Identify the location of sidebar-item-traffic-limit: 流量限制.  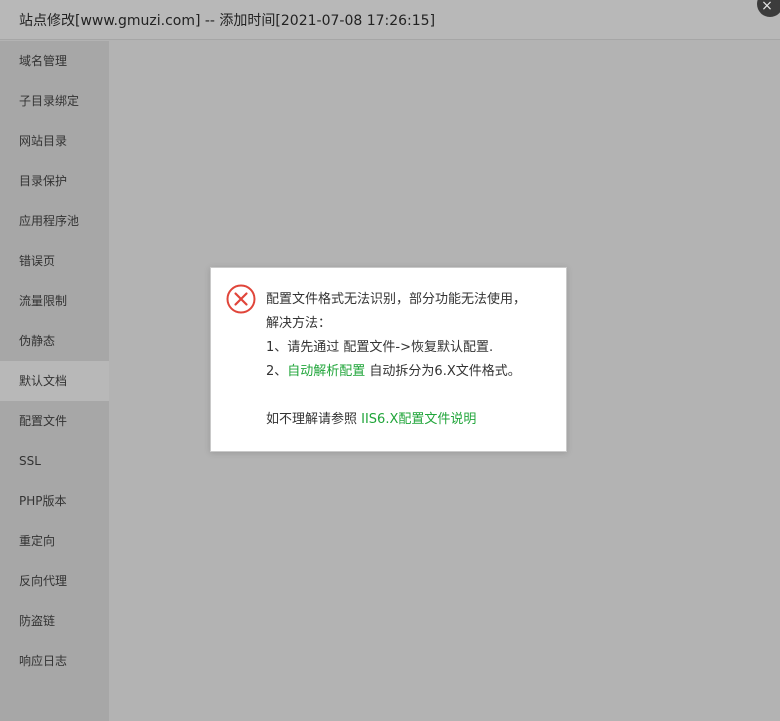
(54, 301).